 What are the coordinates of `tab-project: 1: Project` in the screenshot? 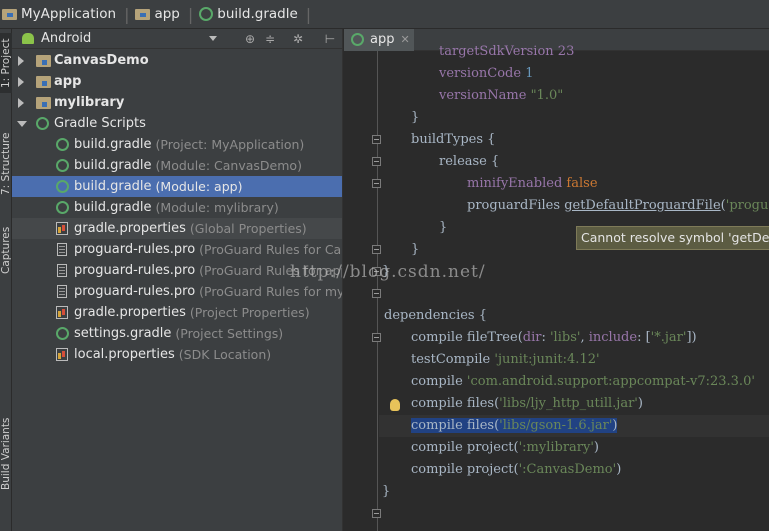 It's located at (6, 63).